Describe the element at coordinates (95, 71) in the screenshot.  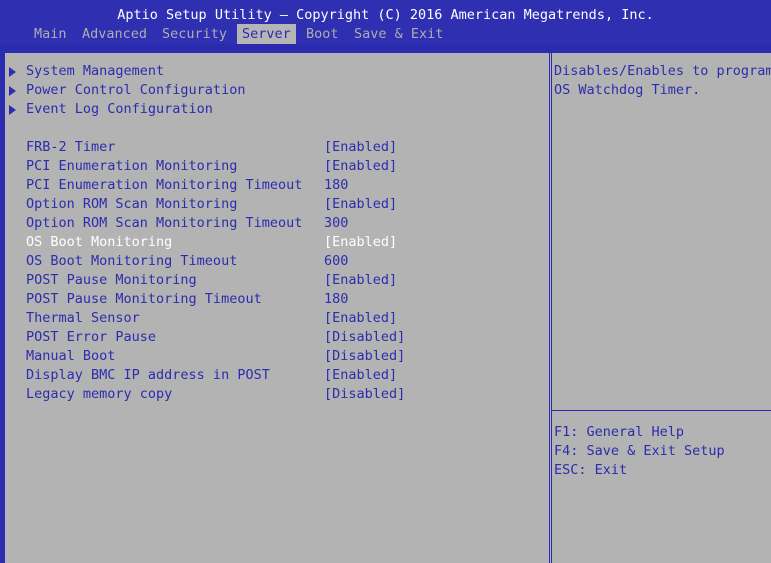
I see `submenu-system-management: System Management` at that location.